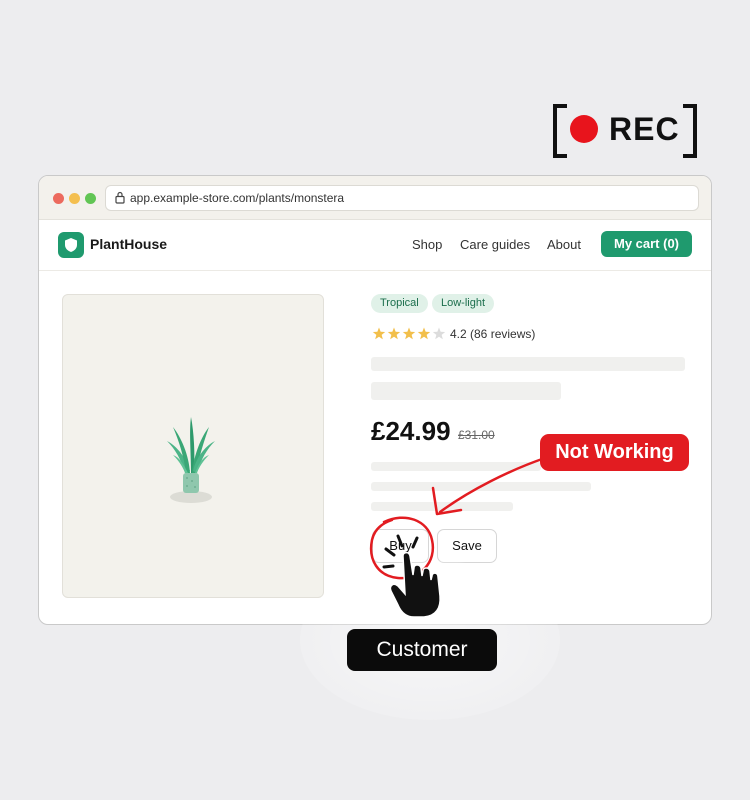 The image size is (750, 800). What do you see at coordinates (74, 198) in the screenshot?
I see `minimize-window-button` at bounding box center [74, 198].